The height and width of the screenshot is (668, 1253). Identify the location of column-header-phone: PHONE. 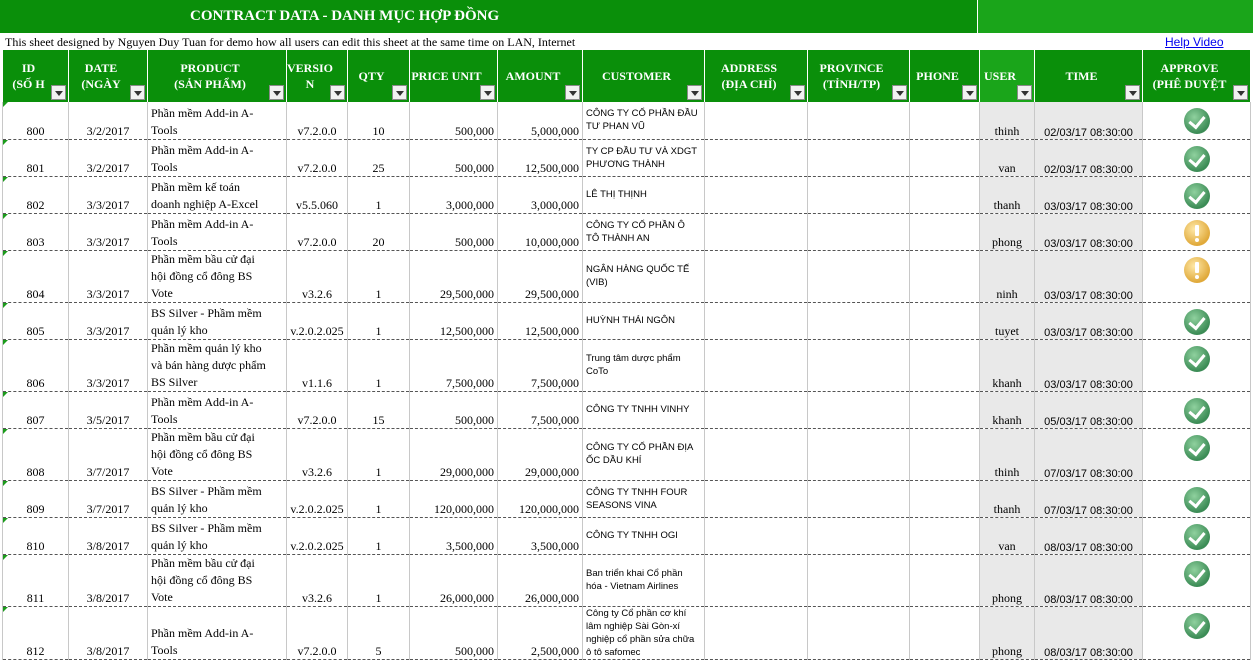
(945, 76).